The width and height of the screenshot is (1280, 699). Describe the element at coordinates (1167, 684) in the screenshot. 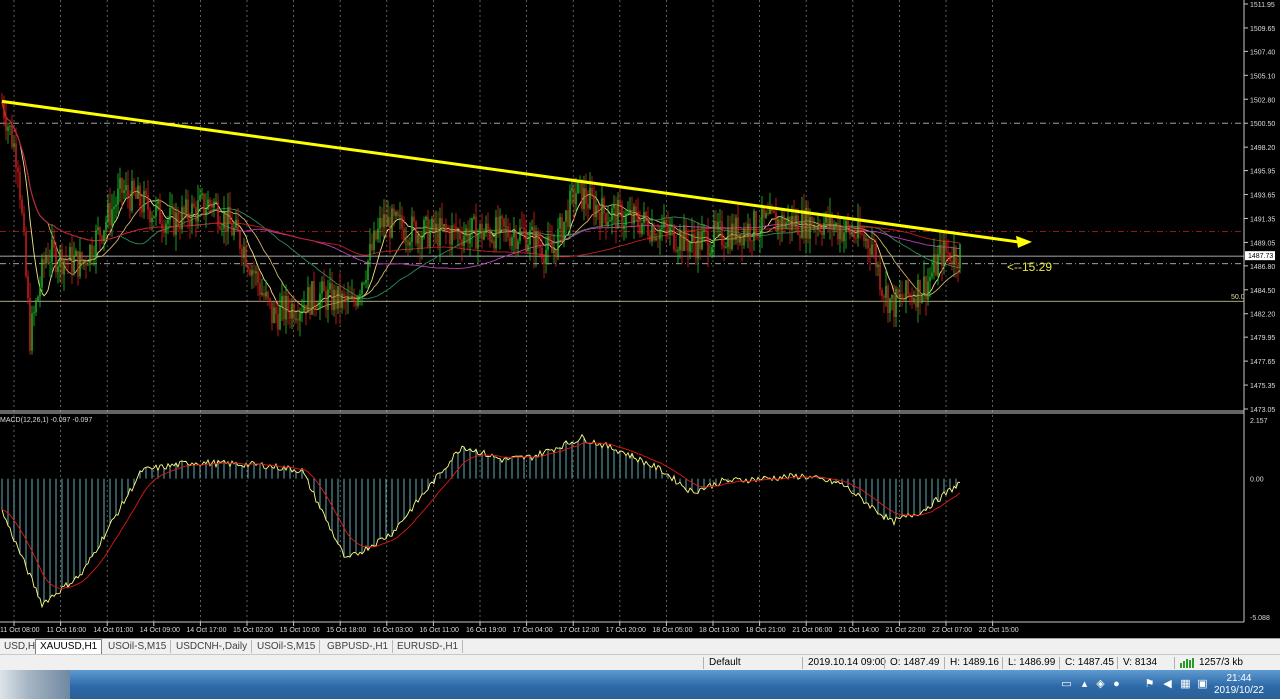

I see `speaker-icon: ◀` at that location.